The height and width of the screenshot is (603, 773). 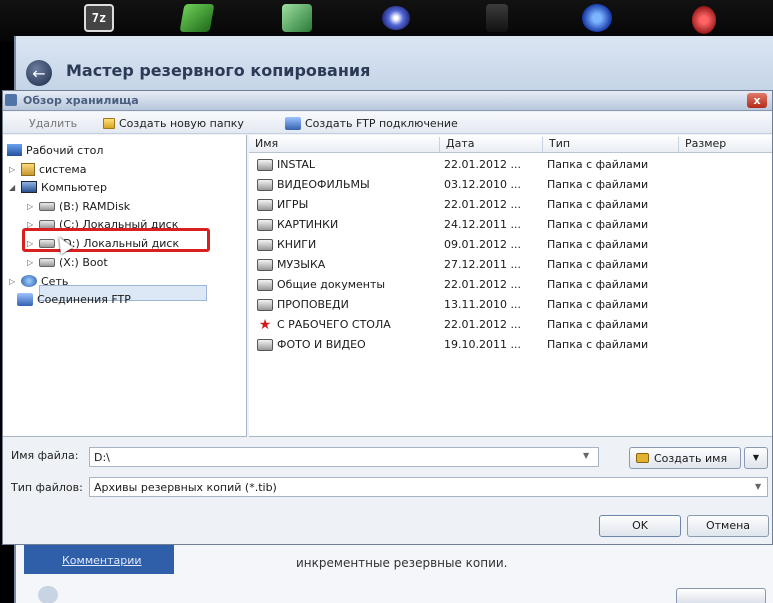 I want to click on tree-item-system: ▷ система, so click(x=47, y=169).